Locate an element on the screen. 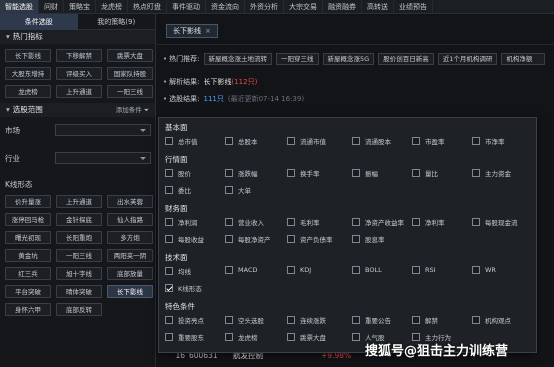 This screenshot has height=367, width=554. condition-checkbox: 营业收入 is located at coordinates (256, 222).